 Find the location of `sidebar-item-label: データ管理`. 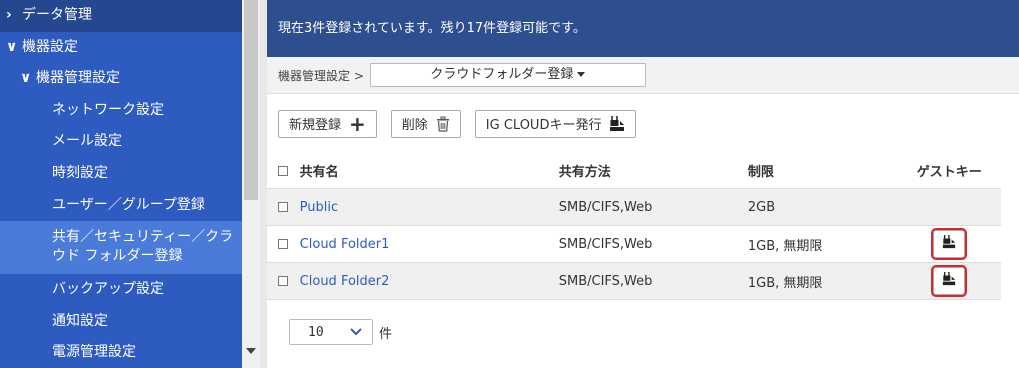

sidebar-item-label: データ管理 is located at coordinates (57, 15).